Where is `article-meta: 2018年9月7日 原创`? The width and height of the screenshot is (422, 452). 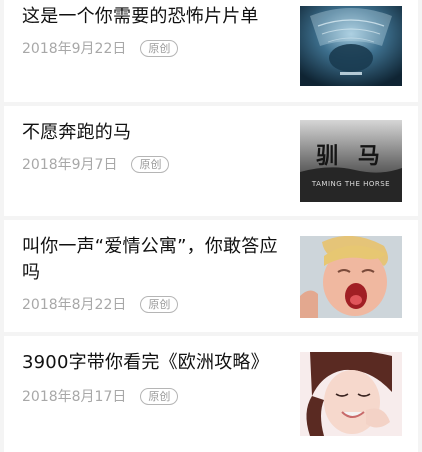 article-meta: 2018年9月7日 原创 is located at coordinates (96, 164).